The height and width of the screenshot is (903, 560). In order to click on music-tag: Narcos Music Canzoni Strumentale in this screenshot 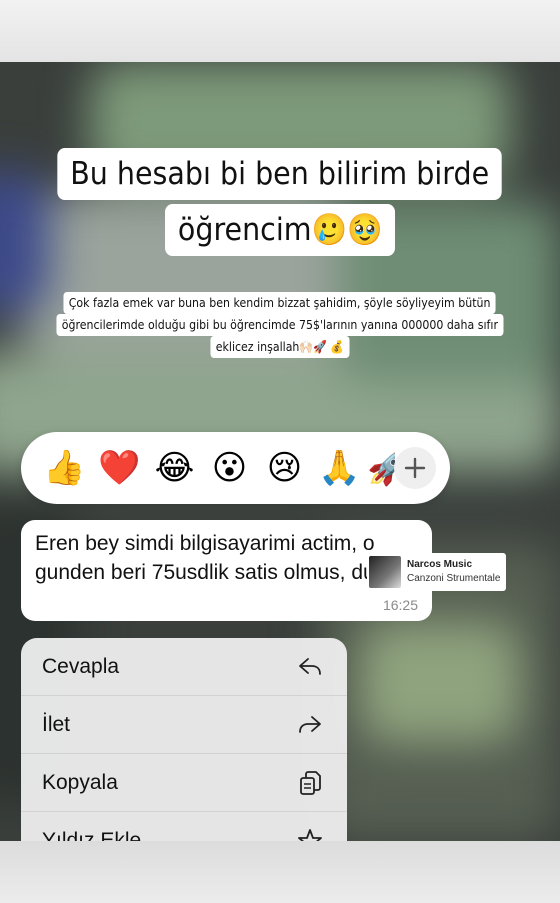, I will do `click(436, 572)`.